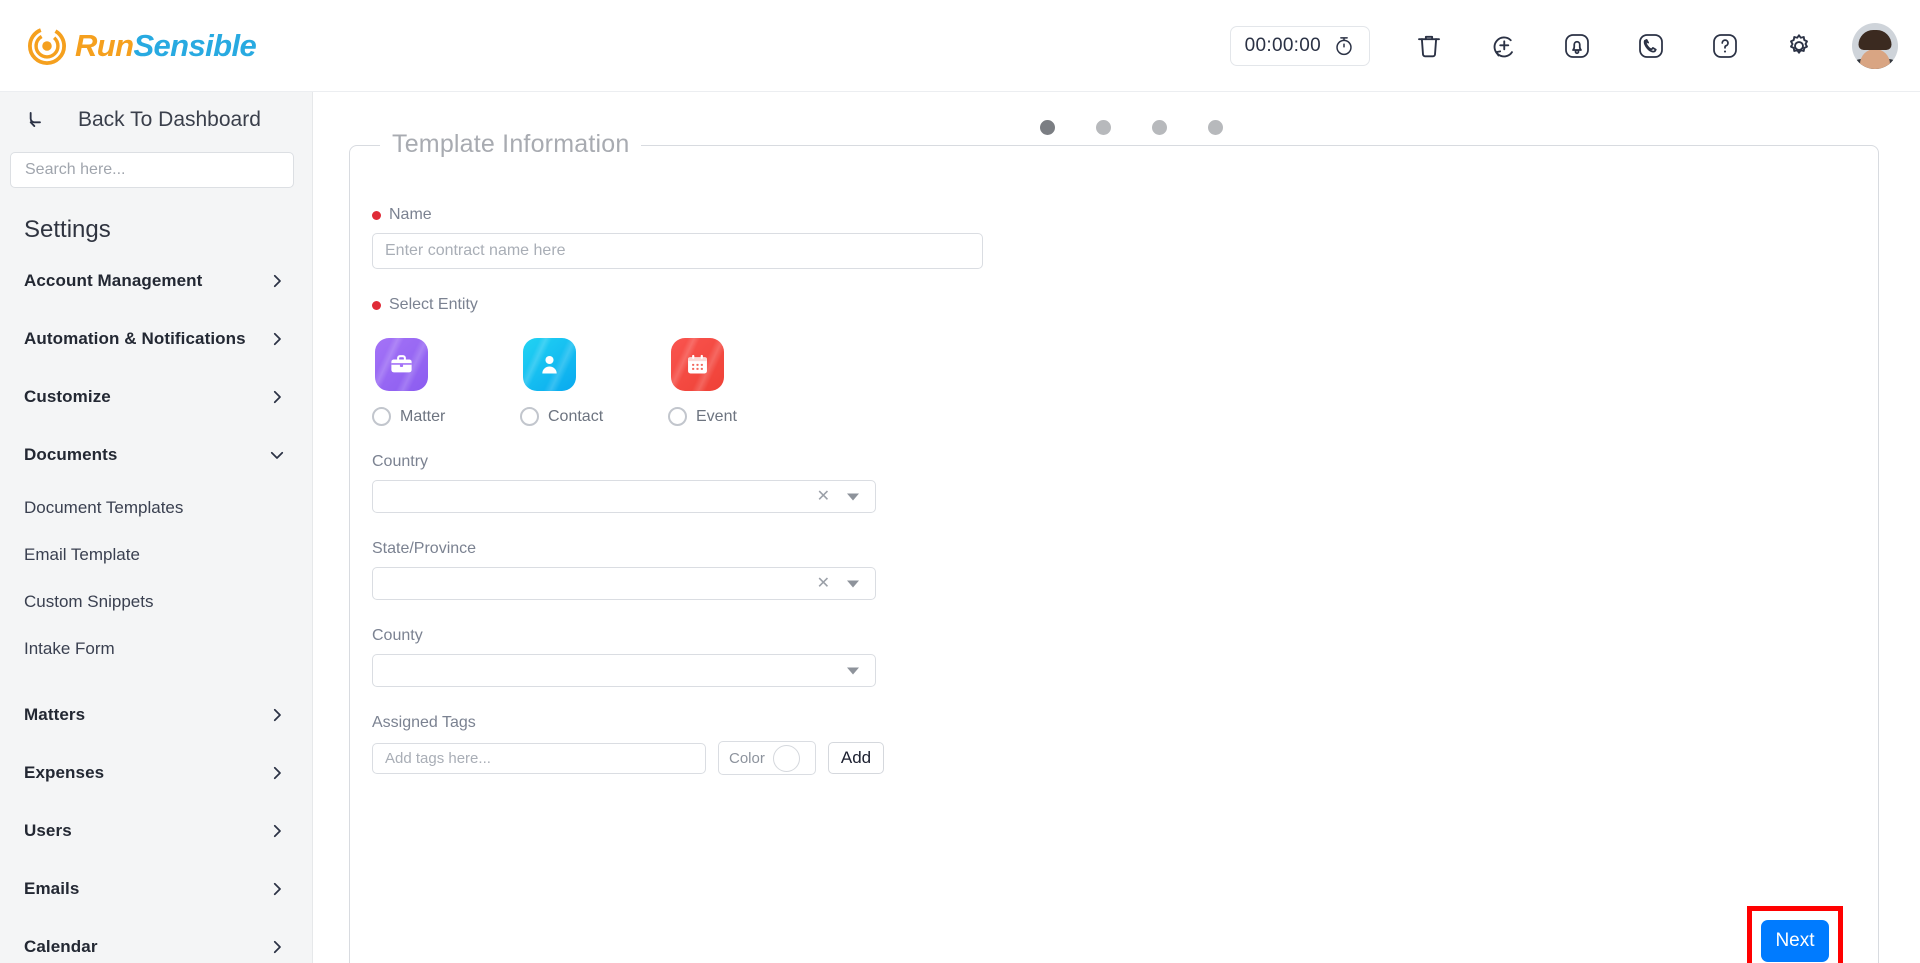  What do you see at coordinates (135, 338) in the screenshot?
I see `sidebar-item-label: Automation & Notifications` at bounding box center [135, 338].